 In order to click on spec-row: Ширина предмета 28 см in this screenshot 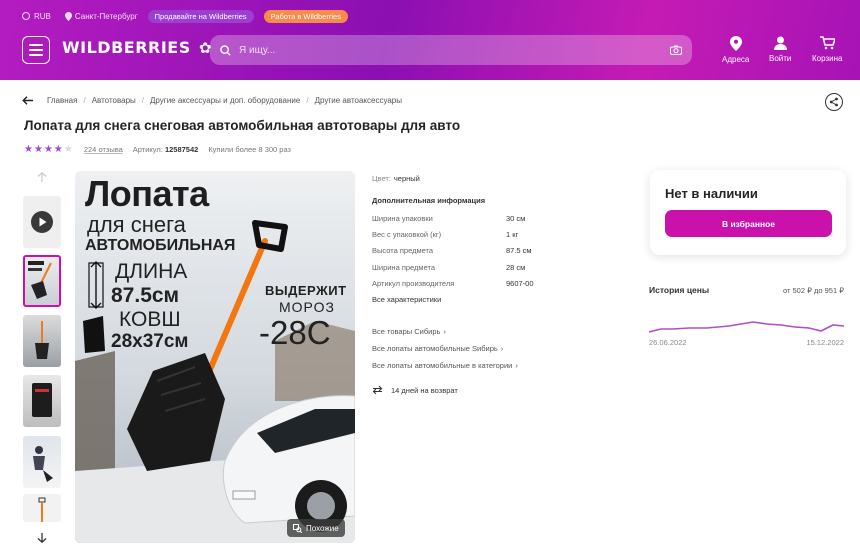, I will do `click(449, 267)`.